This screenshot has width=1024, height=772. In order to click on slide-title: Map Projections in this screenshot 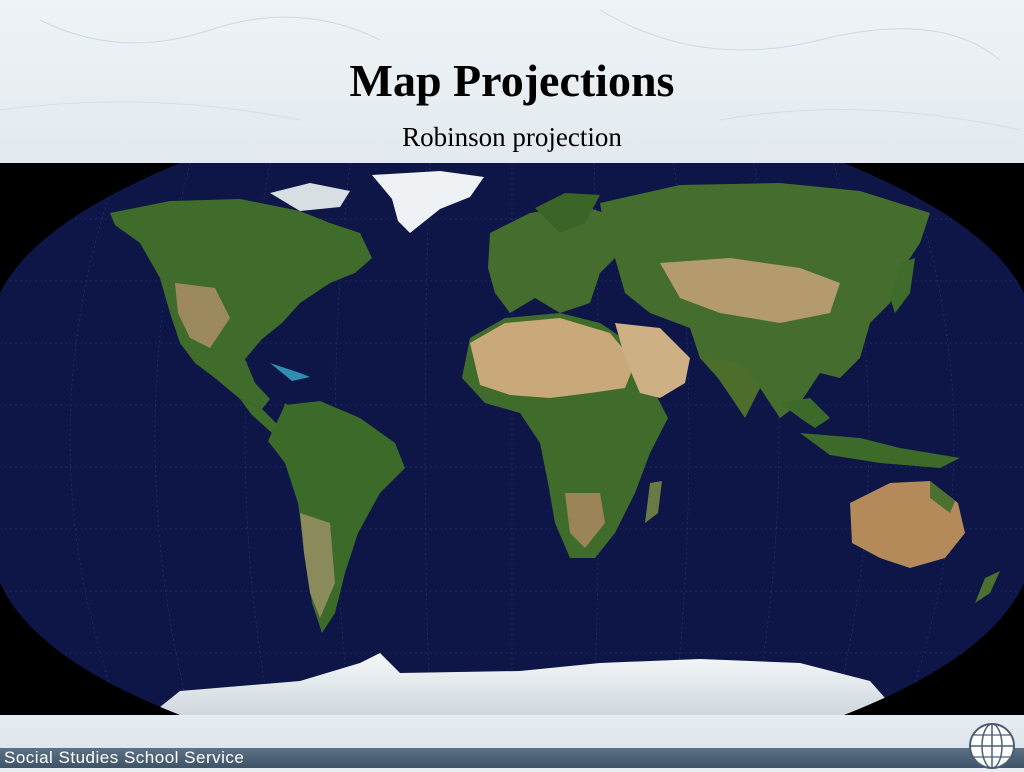, I will do `click(512, 80)`.